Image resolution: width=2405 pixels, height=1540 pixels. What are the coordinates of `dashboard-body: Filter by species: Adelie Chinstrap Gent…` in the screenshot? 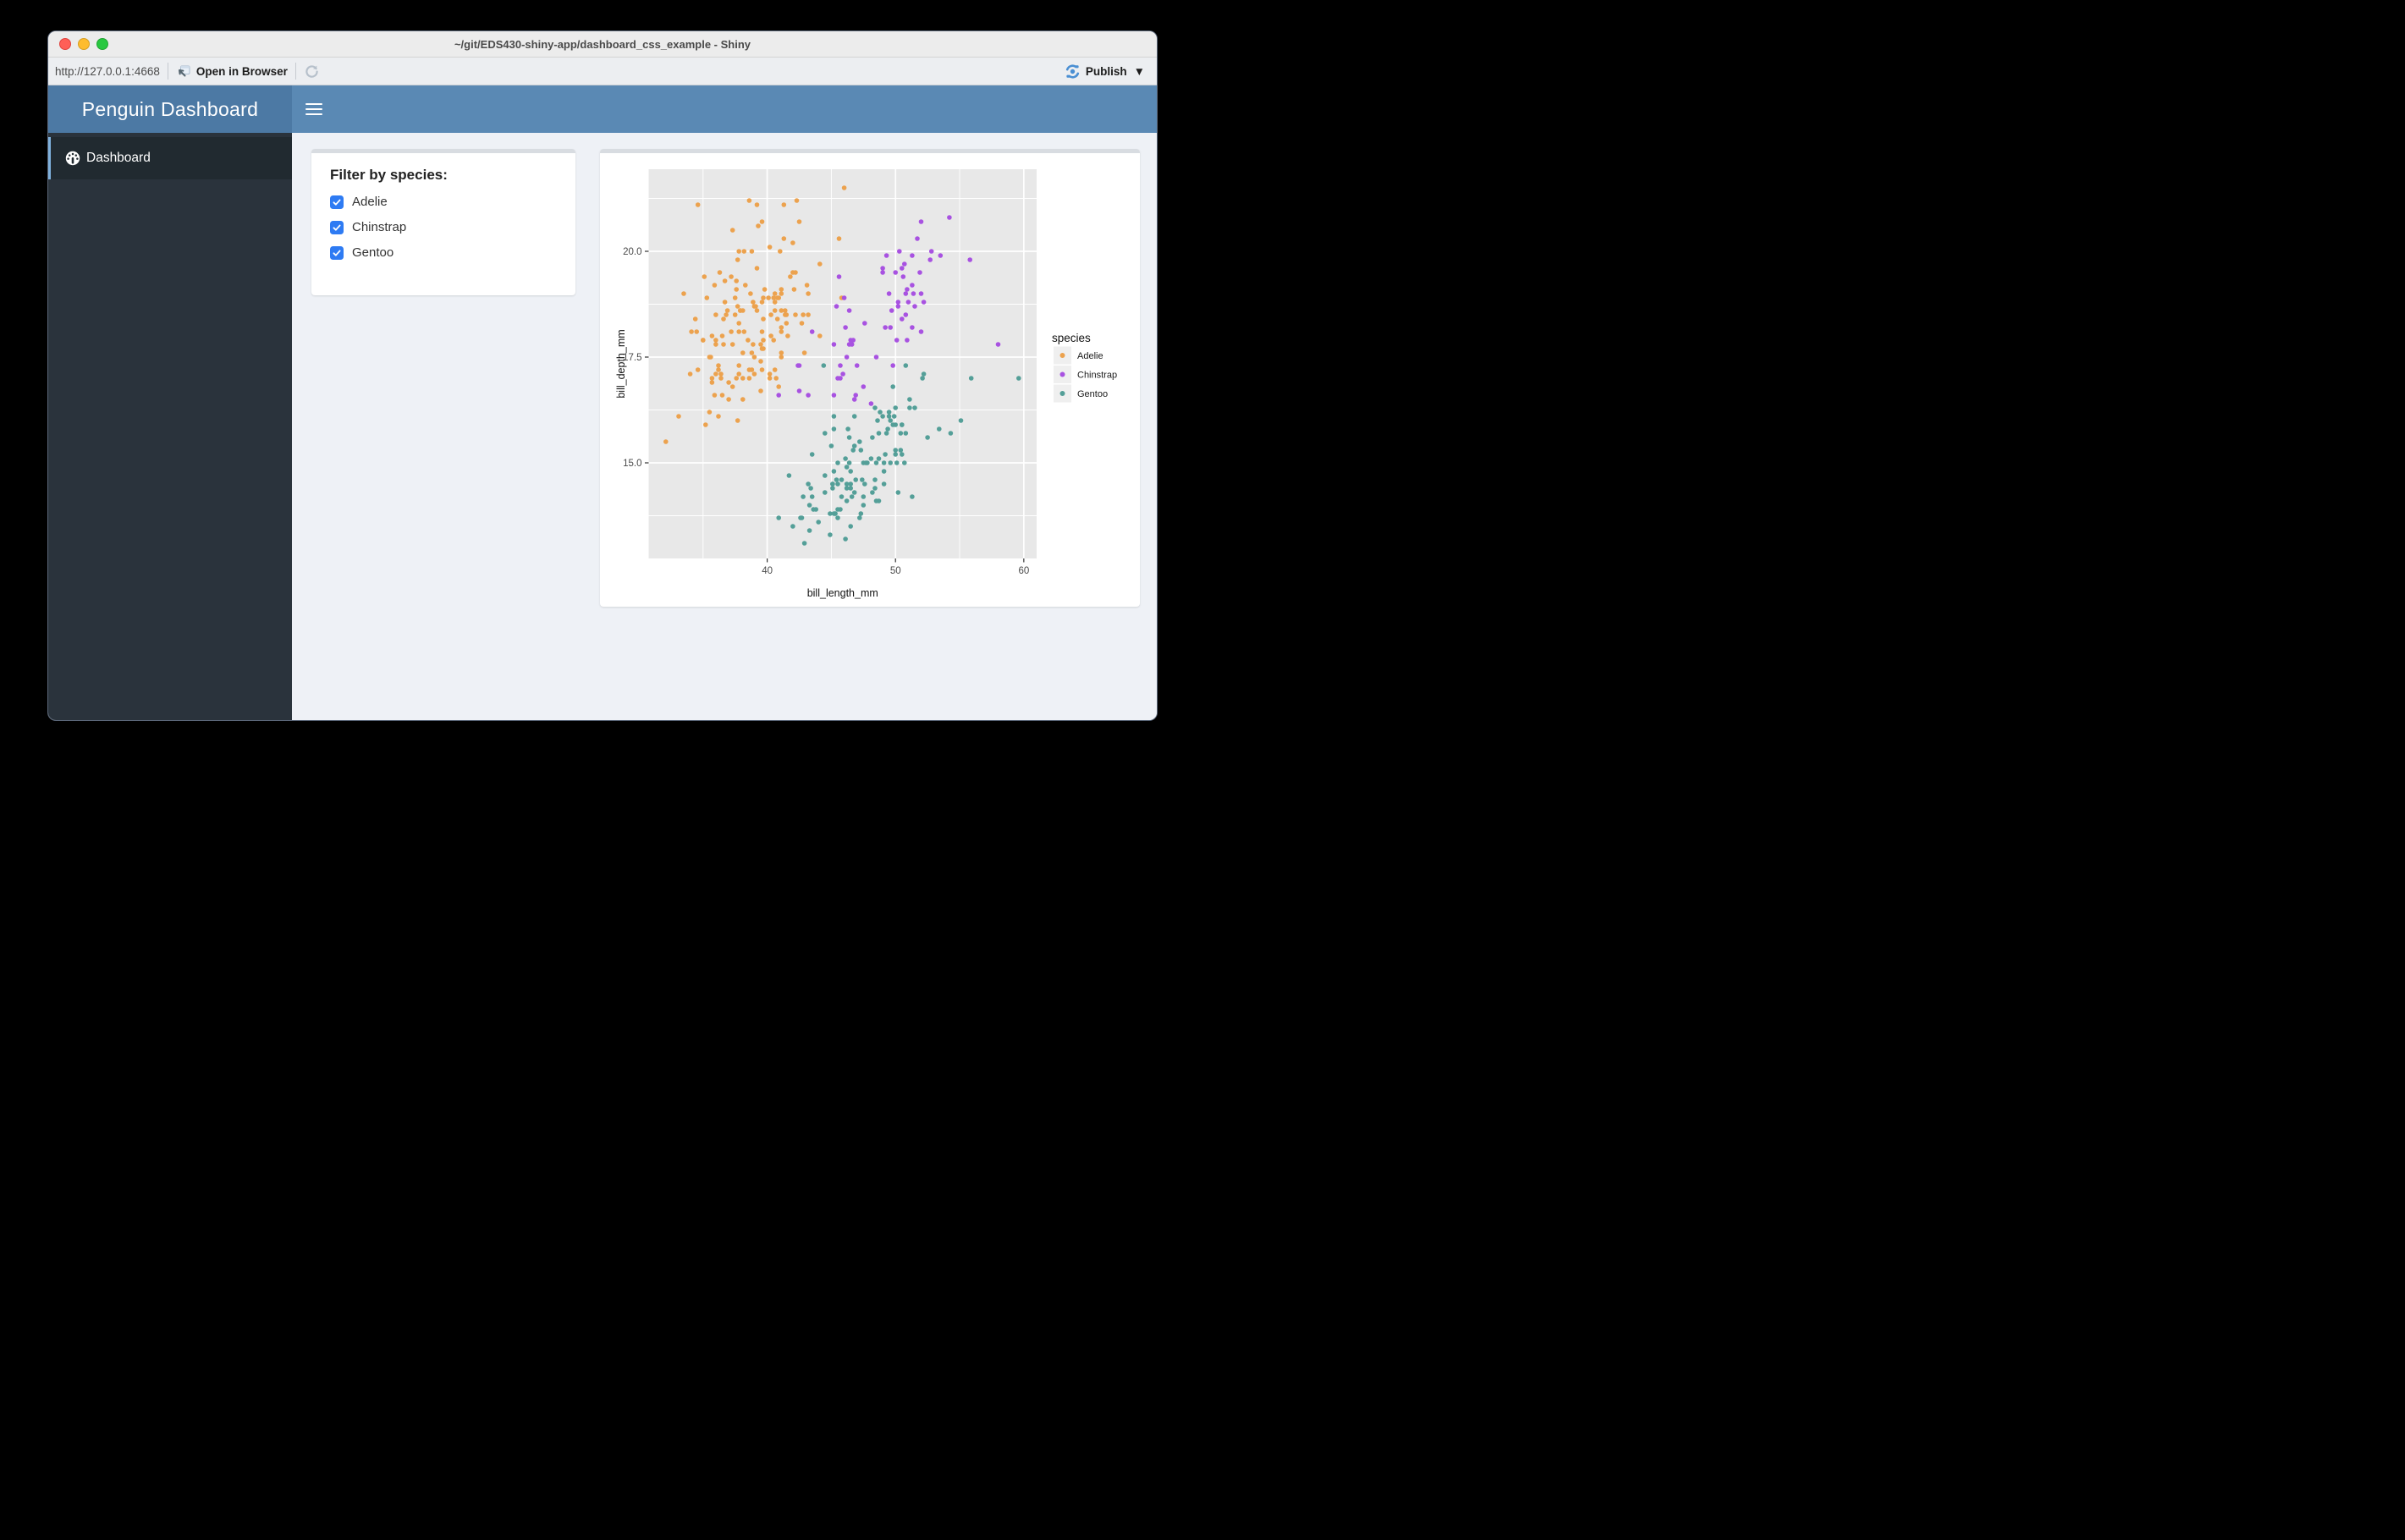 It's located at (724, 426).